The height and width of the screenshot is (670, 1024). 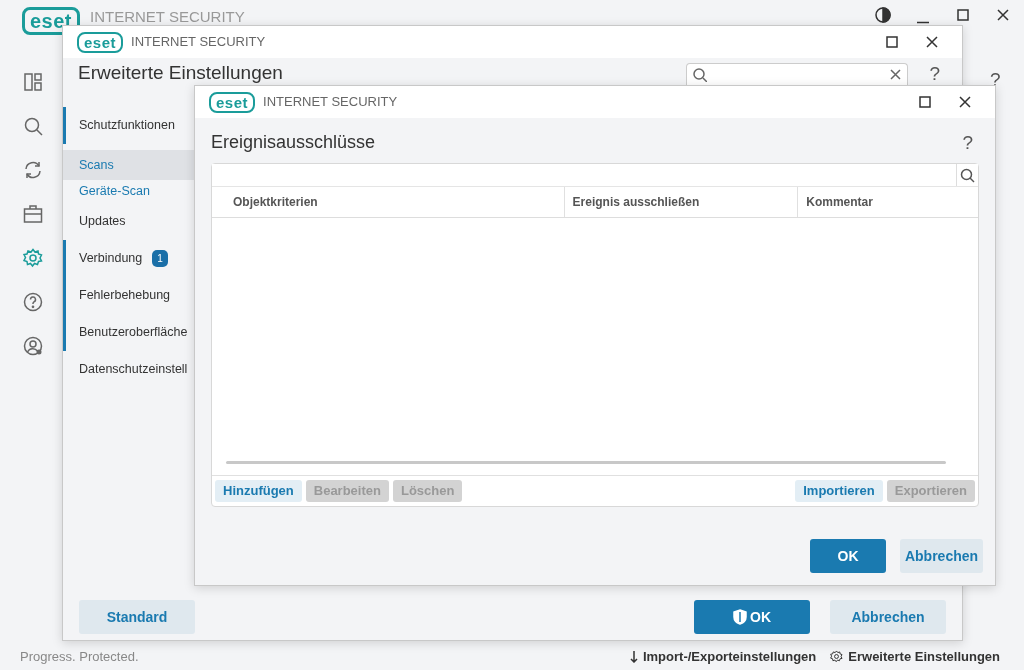 What do you see at coordinates (160, 258) in the screenshot?
I see `count-badge: 1` at bounding box center [160, 258].